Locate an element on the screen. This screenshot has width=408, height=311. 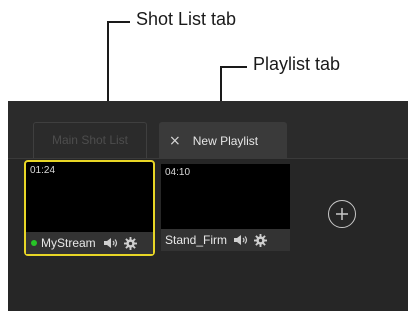
plus-circle-icon is located at coordinates (342, 214).